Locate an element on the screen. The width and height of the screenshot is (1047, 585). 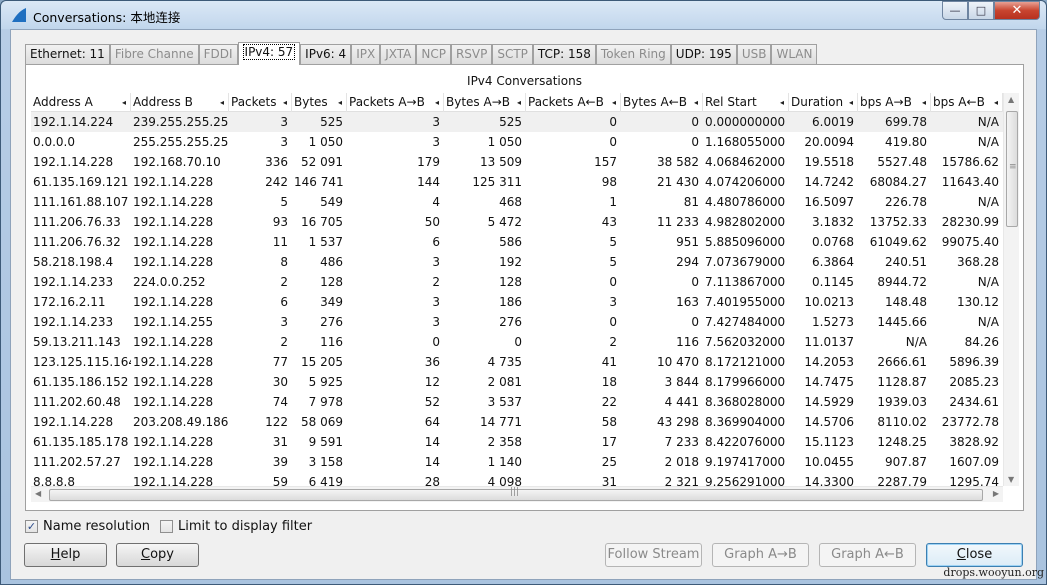
tab-tcp: TCP: 158 is located at coordinates (564, 54).